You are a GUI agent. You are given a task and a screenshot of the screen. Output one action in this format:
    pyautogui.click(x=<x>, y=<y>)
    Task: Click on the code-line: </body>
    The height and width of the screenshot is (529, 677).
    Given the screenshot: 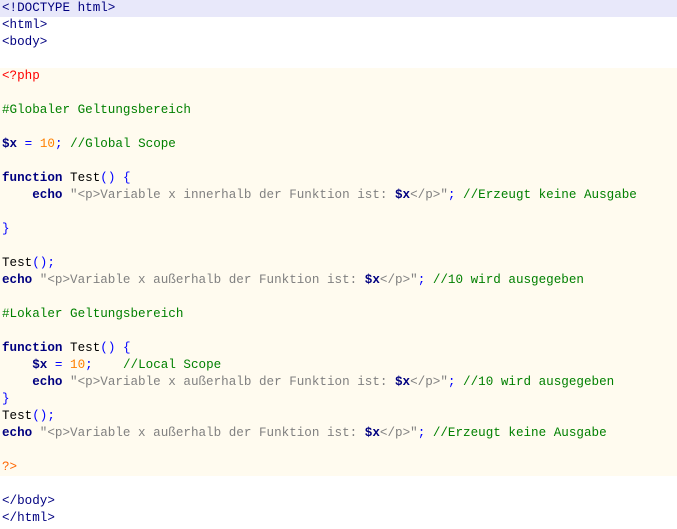 What is the action you would take?
    pyautogui.click(x=338, y=501)
    